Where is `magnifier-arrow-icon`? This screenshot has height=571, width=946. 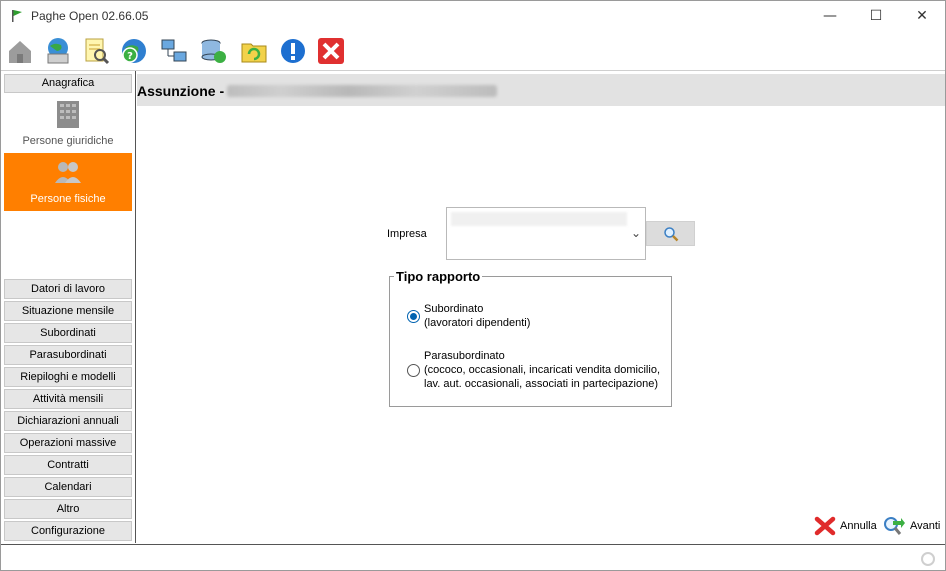 magnifier-arrow-icon is located at coordinates (894, 526).